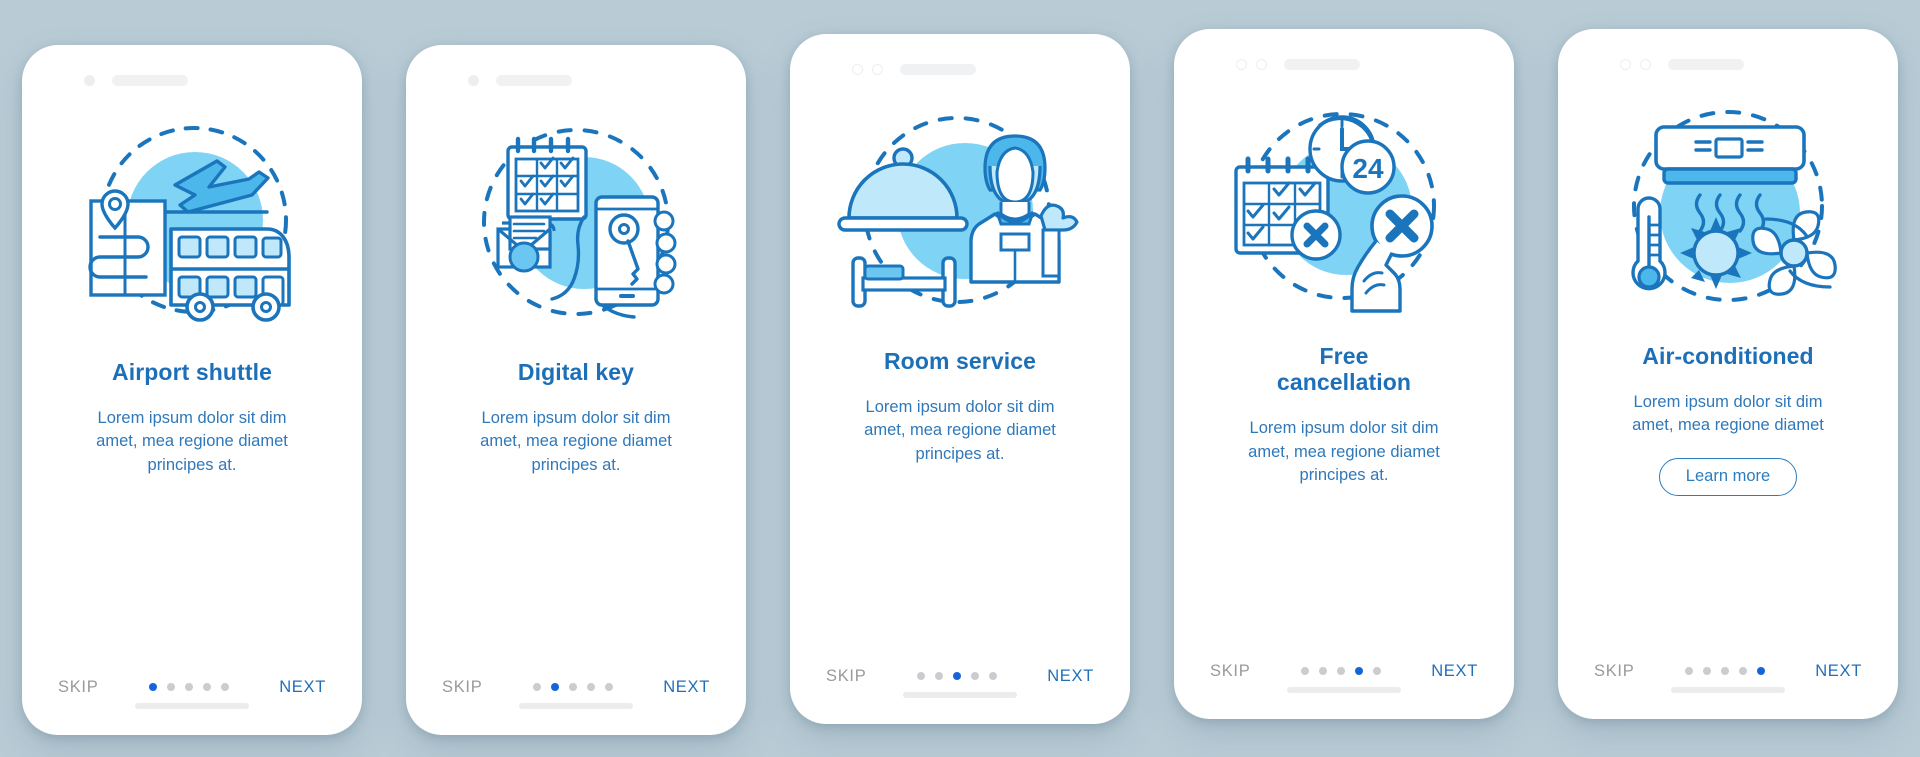 The image size is (1920, 757). Describe the element at coordinates (576, 371) in the screenshot. I see `page-title: Digital key` at that location.